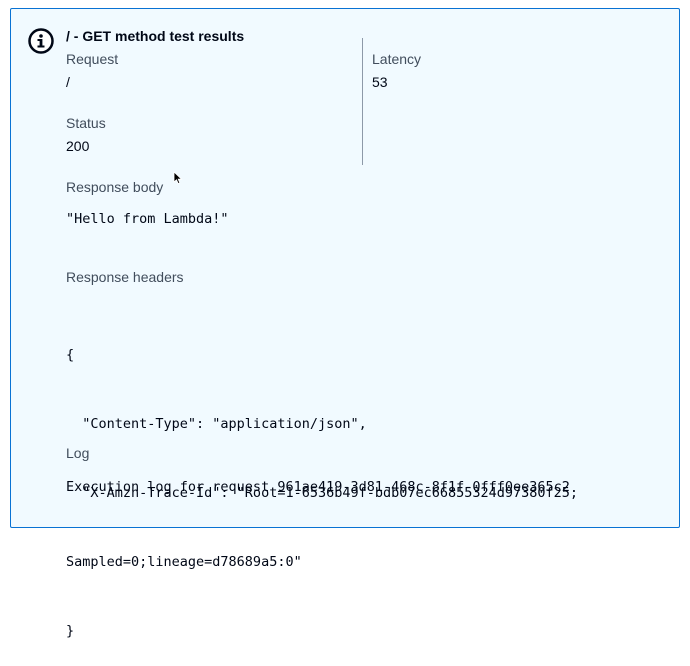 This screenshot has width=690, height=666. What do you see at coordinates (92, 59) in the screenshot?
I see `request-label: Request` at bounding box center [92, 59].